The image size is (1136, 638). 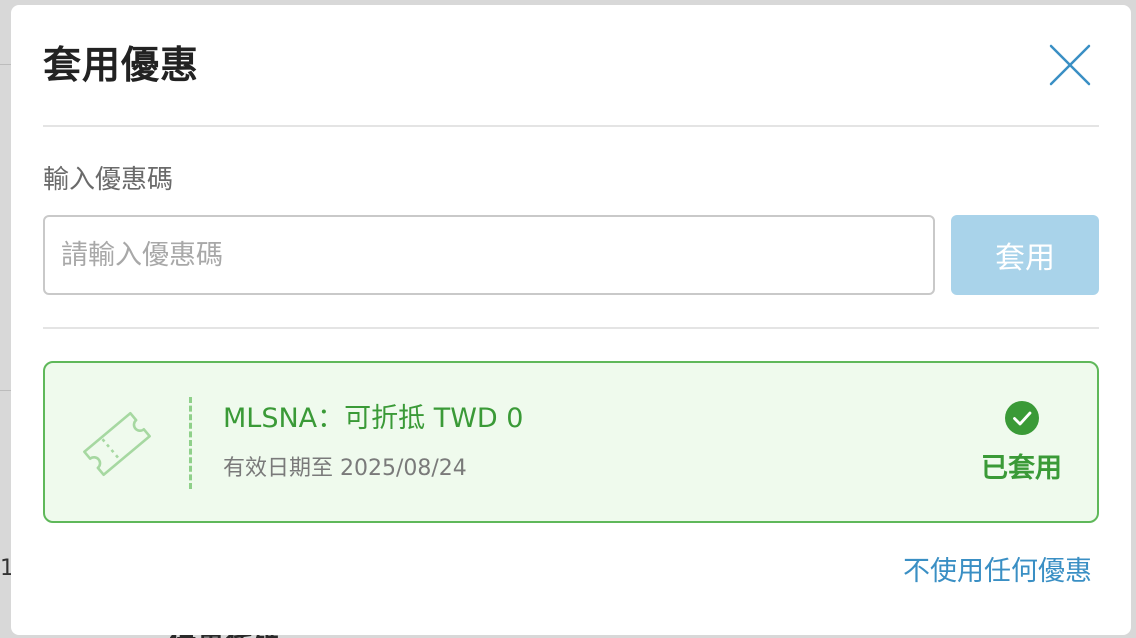 I want to click on no-coupon-link: 不使用任何優惠, so click(x=997, y=572).